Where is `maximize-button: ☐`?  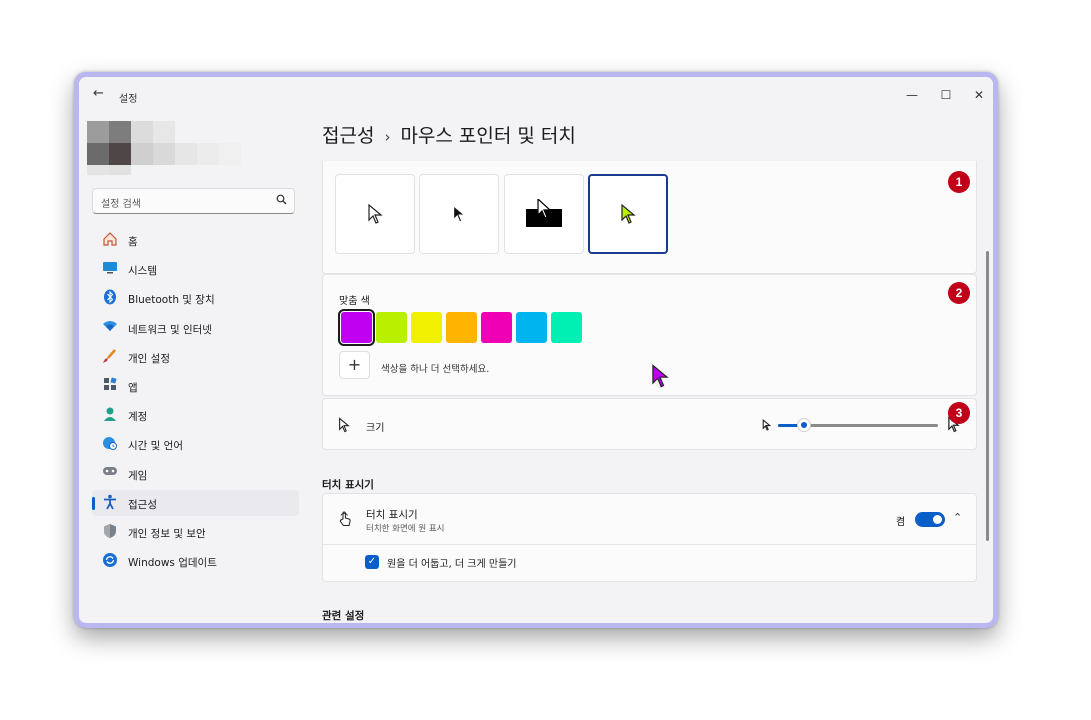
maximize-button: ☐ is located at coordinates (946, 95).